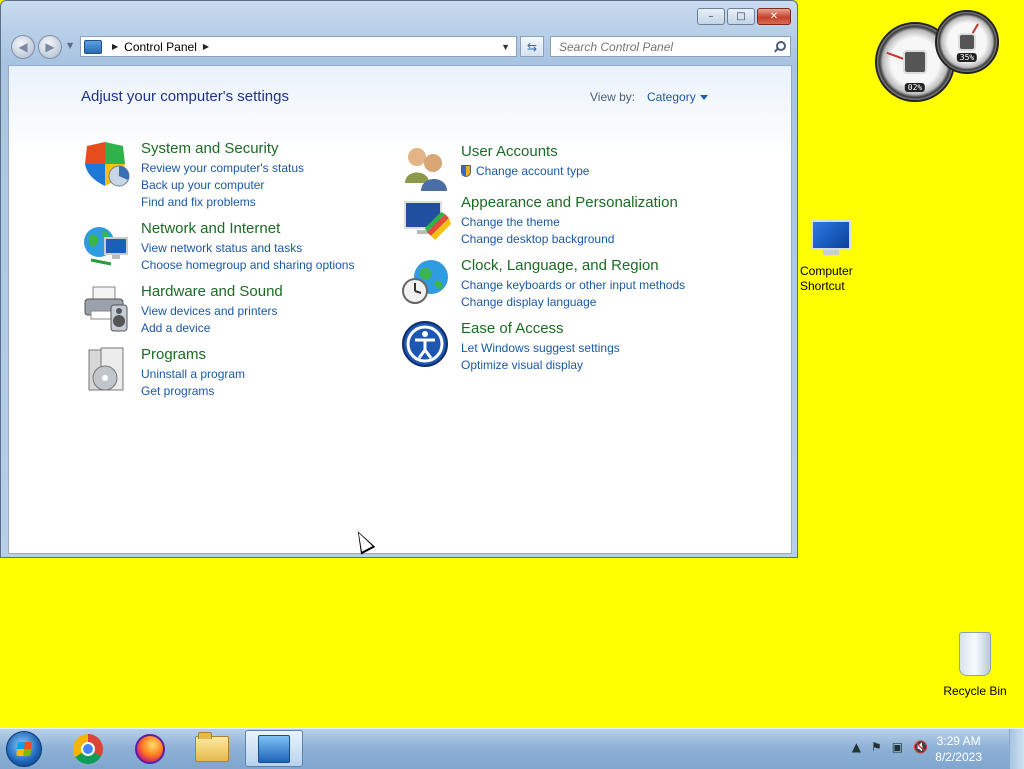 Image resolution: width=1024 pixels, height=769 pixels. I want to click on taskbar-chrome-button, so click(88, 748).